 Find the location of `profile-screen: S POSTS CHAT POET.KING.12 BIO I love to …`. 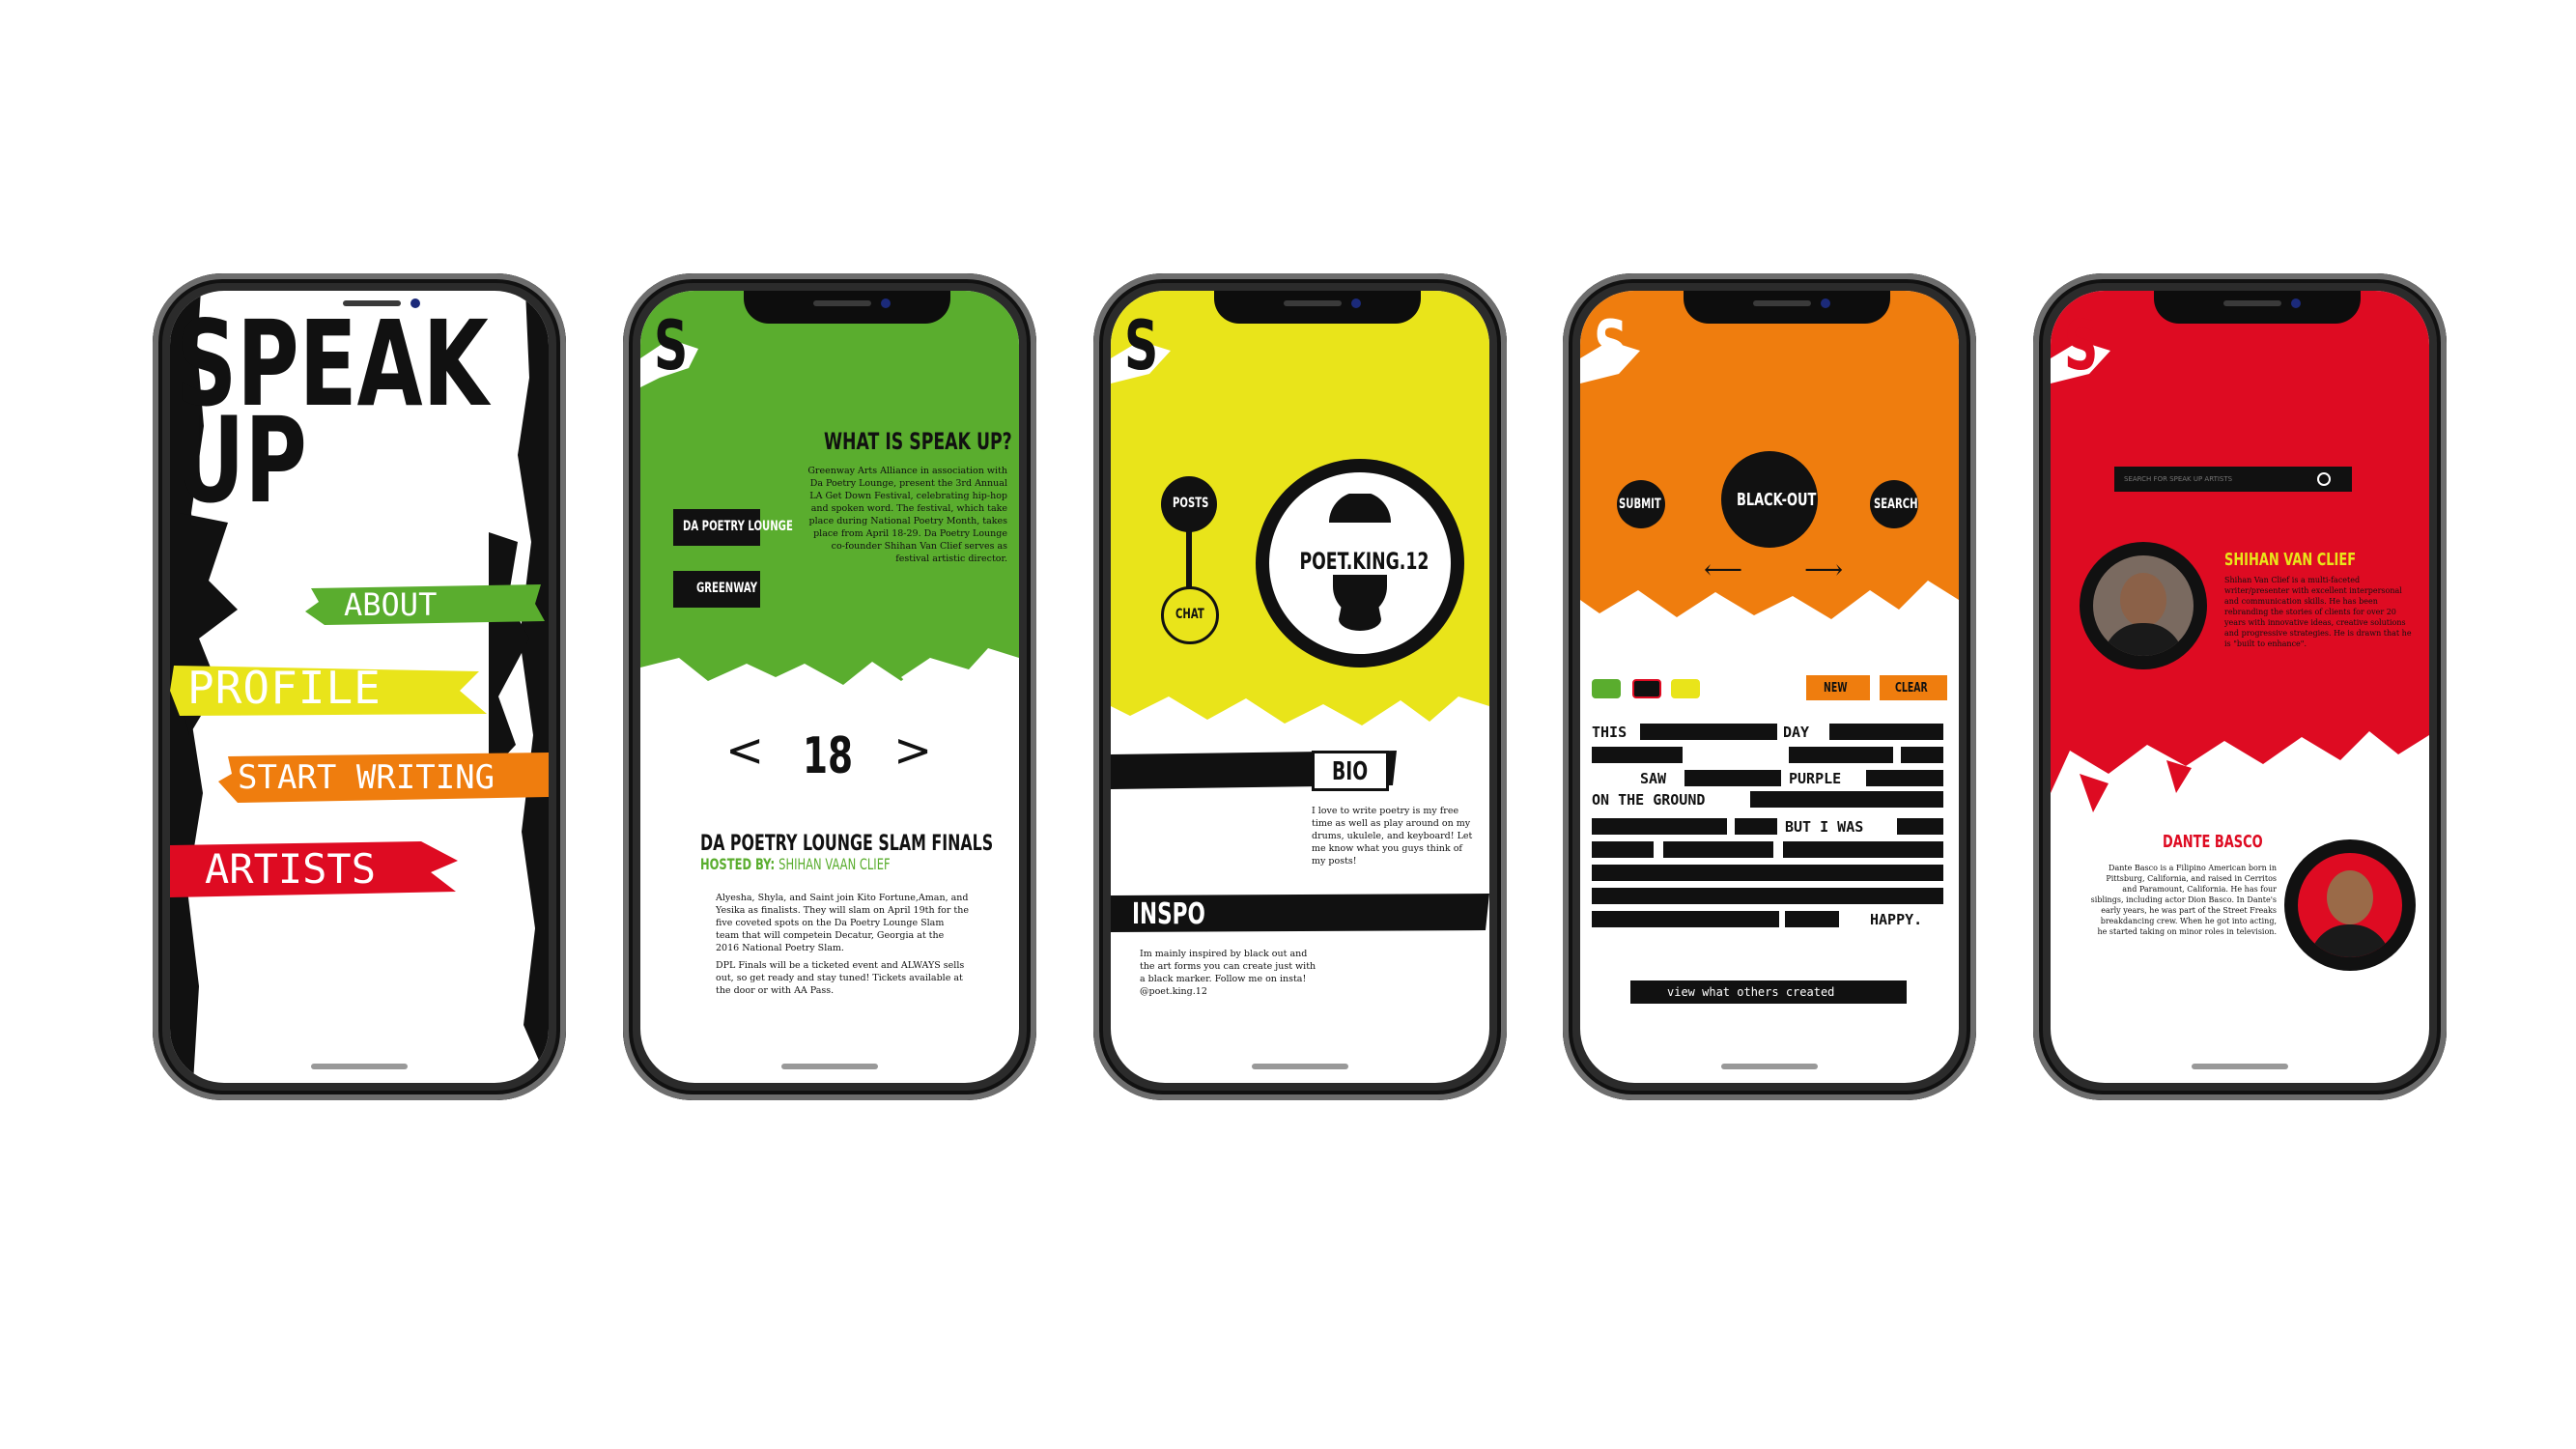

profile-screen: S POSTS CHAT POET.KING.12 BIO I love to … is located at coordinates (1300, 687).